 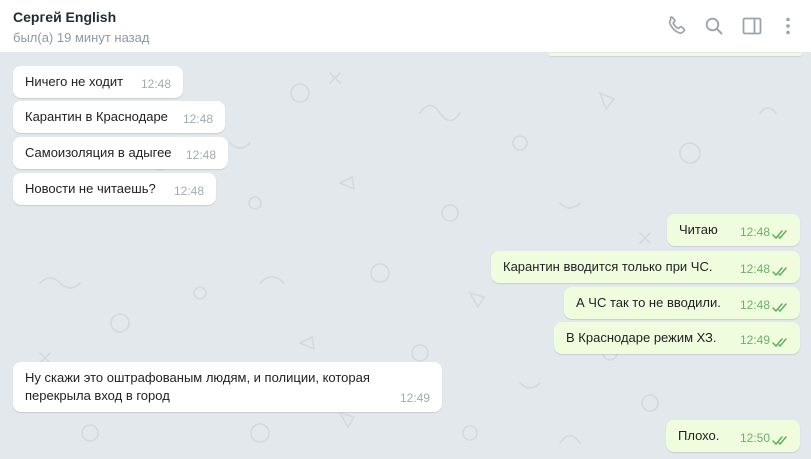 What do you see at coordinates (752, 26) in the screenshot?
I see `sidebar-toggle-icon` at bounding box center [752, 26].